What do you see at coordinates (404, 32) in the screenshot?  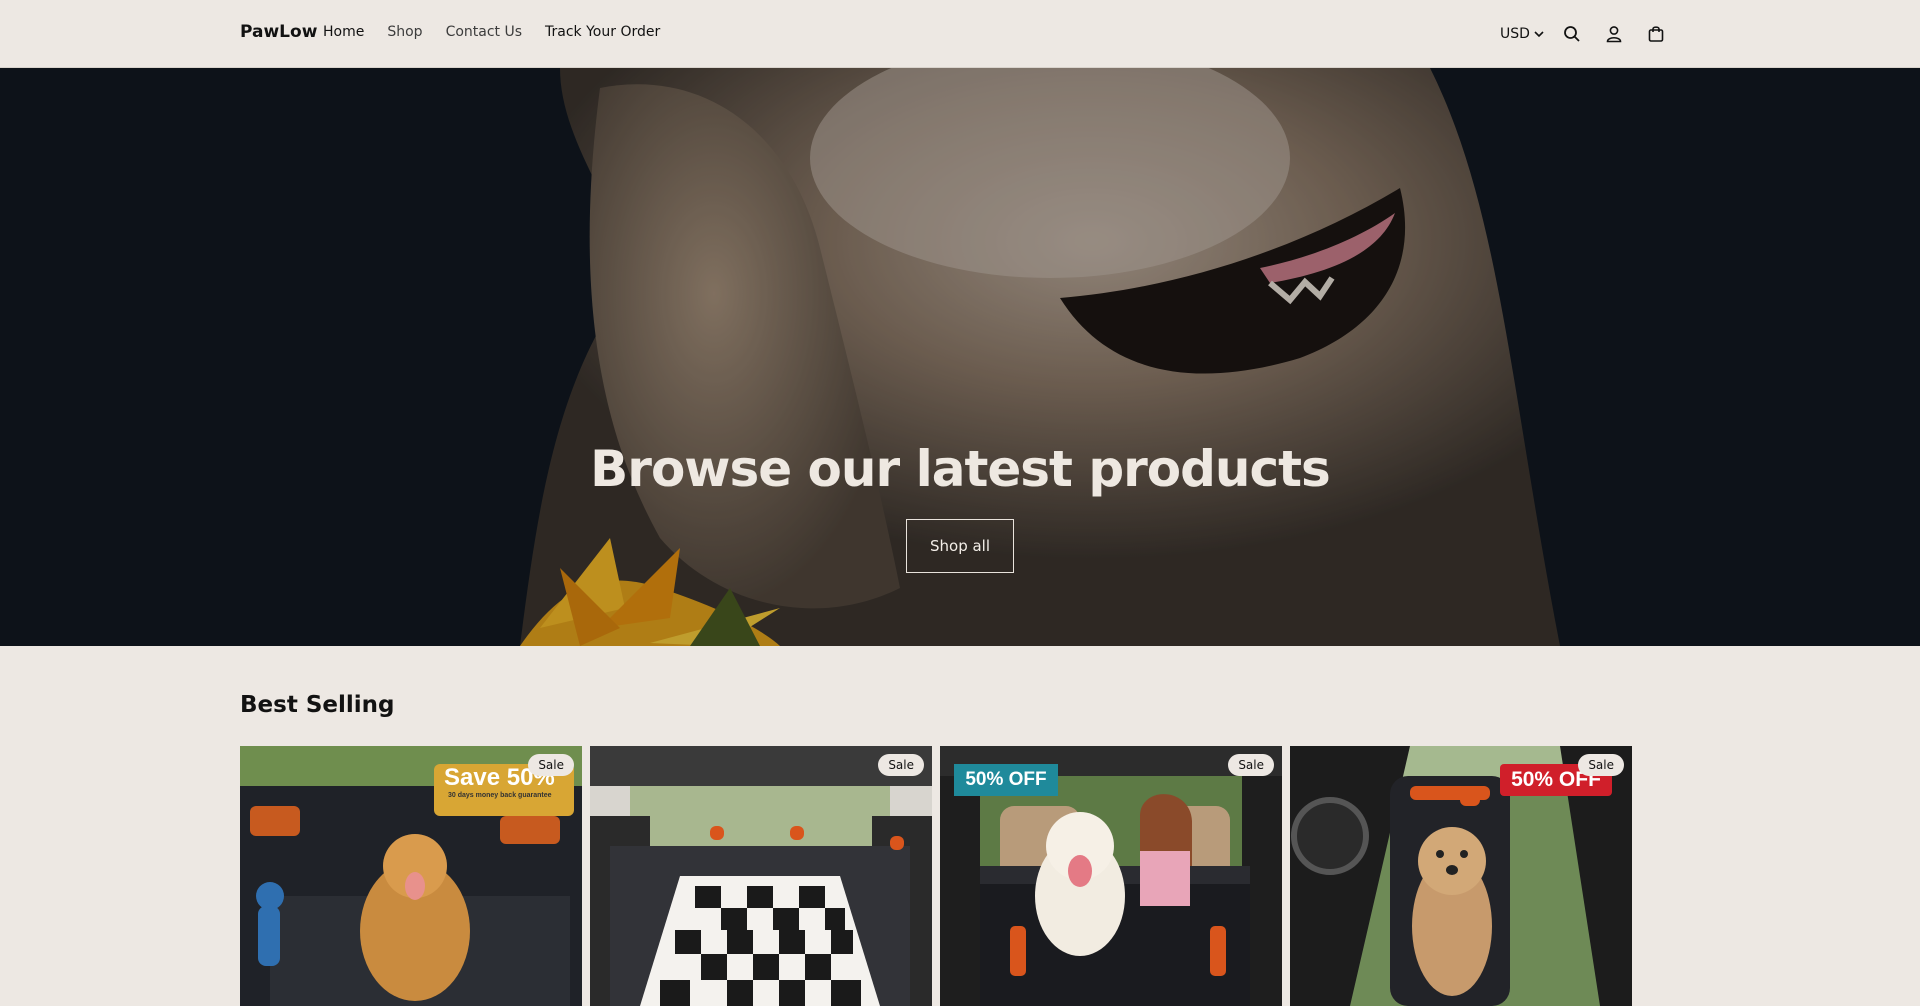 I see `nav-shop: Shop` at bounding box center [404, 32].